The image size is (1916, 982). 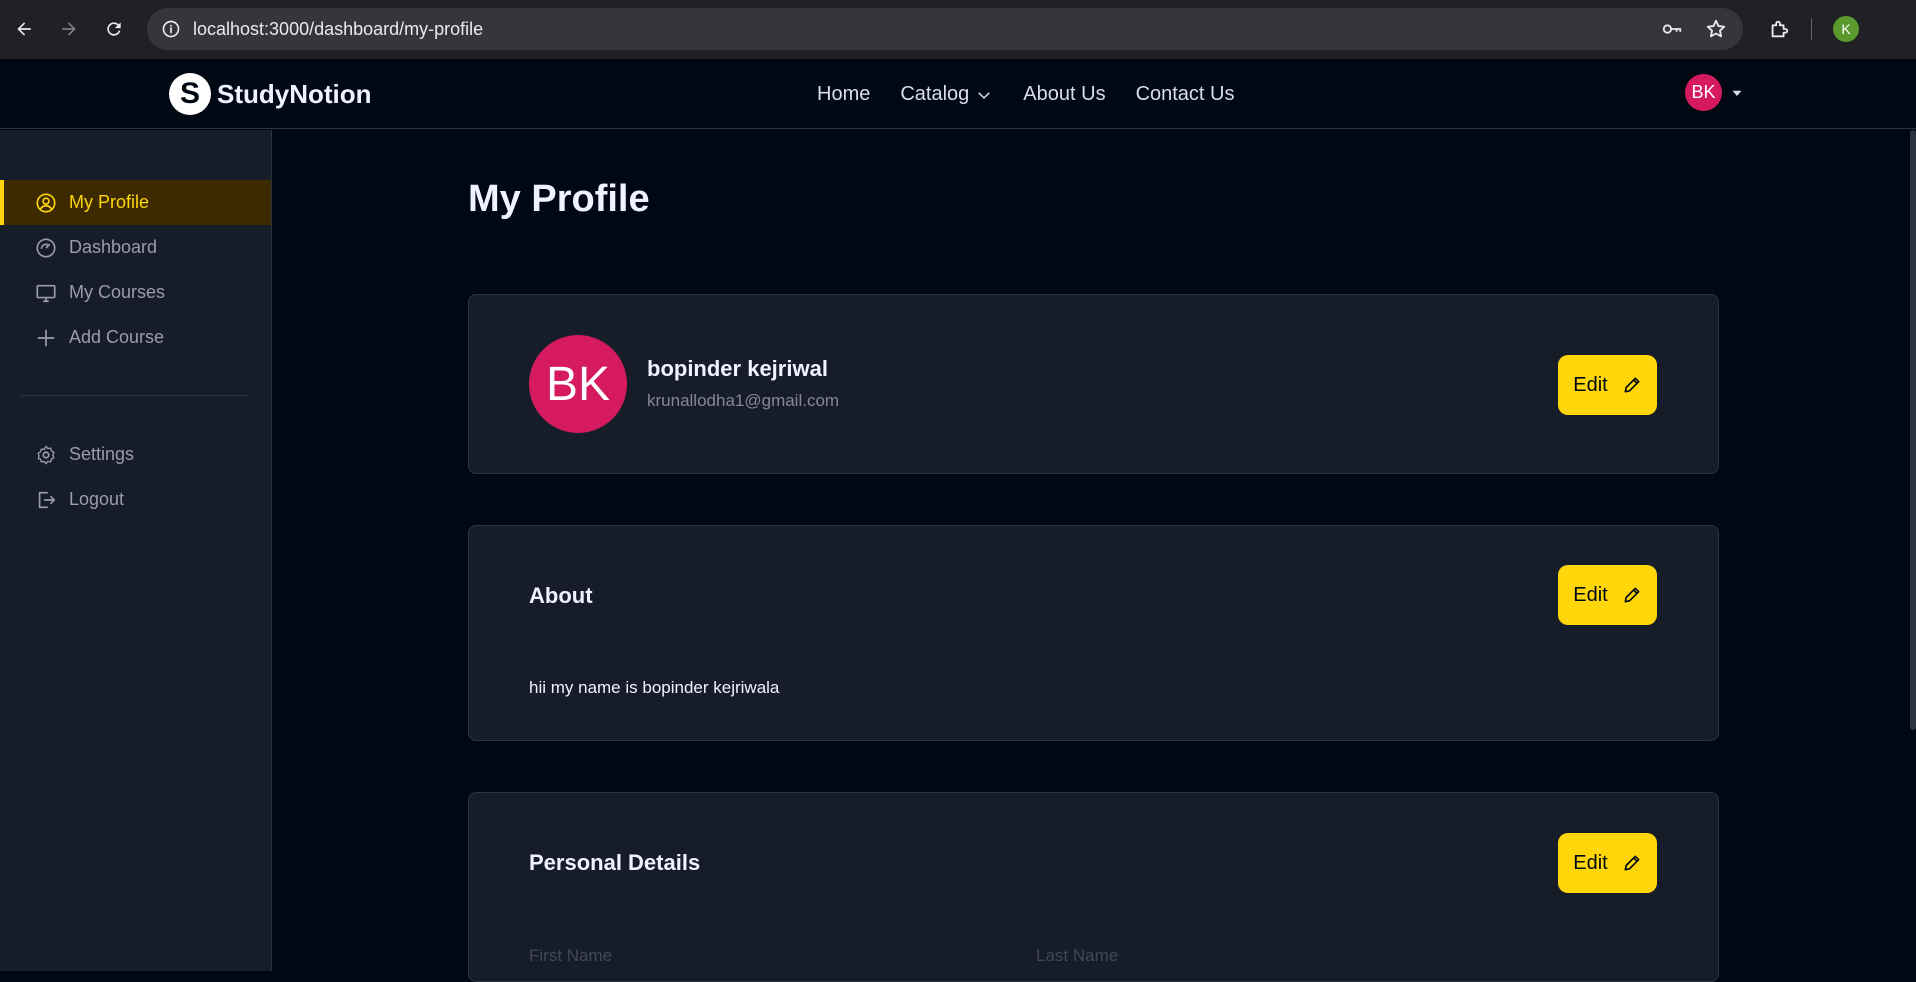 I want to click on nav-links: Home Catalog About Us Contact Us, so click(x=1026, y=94).